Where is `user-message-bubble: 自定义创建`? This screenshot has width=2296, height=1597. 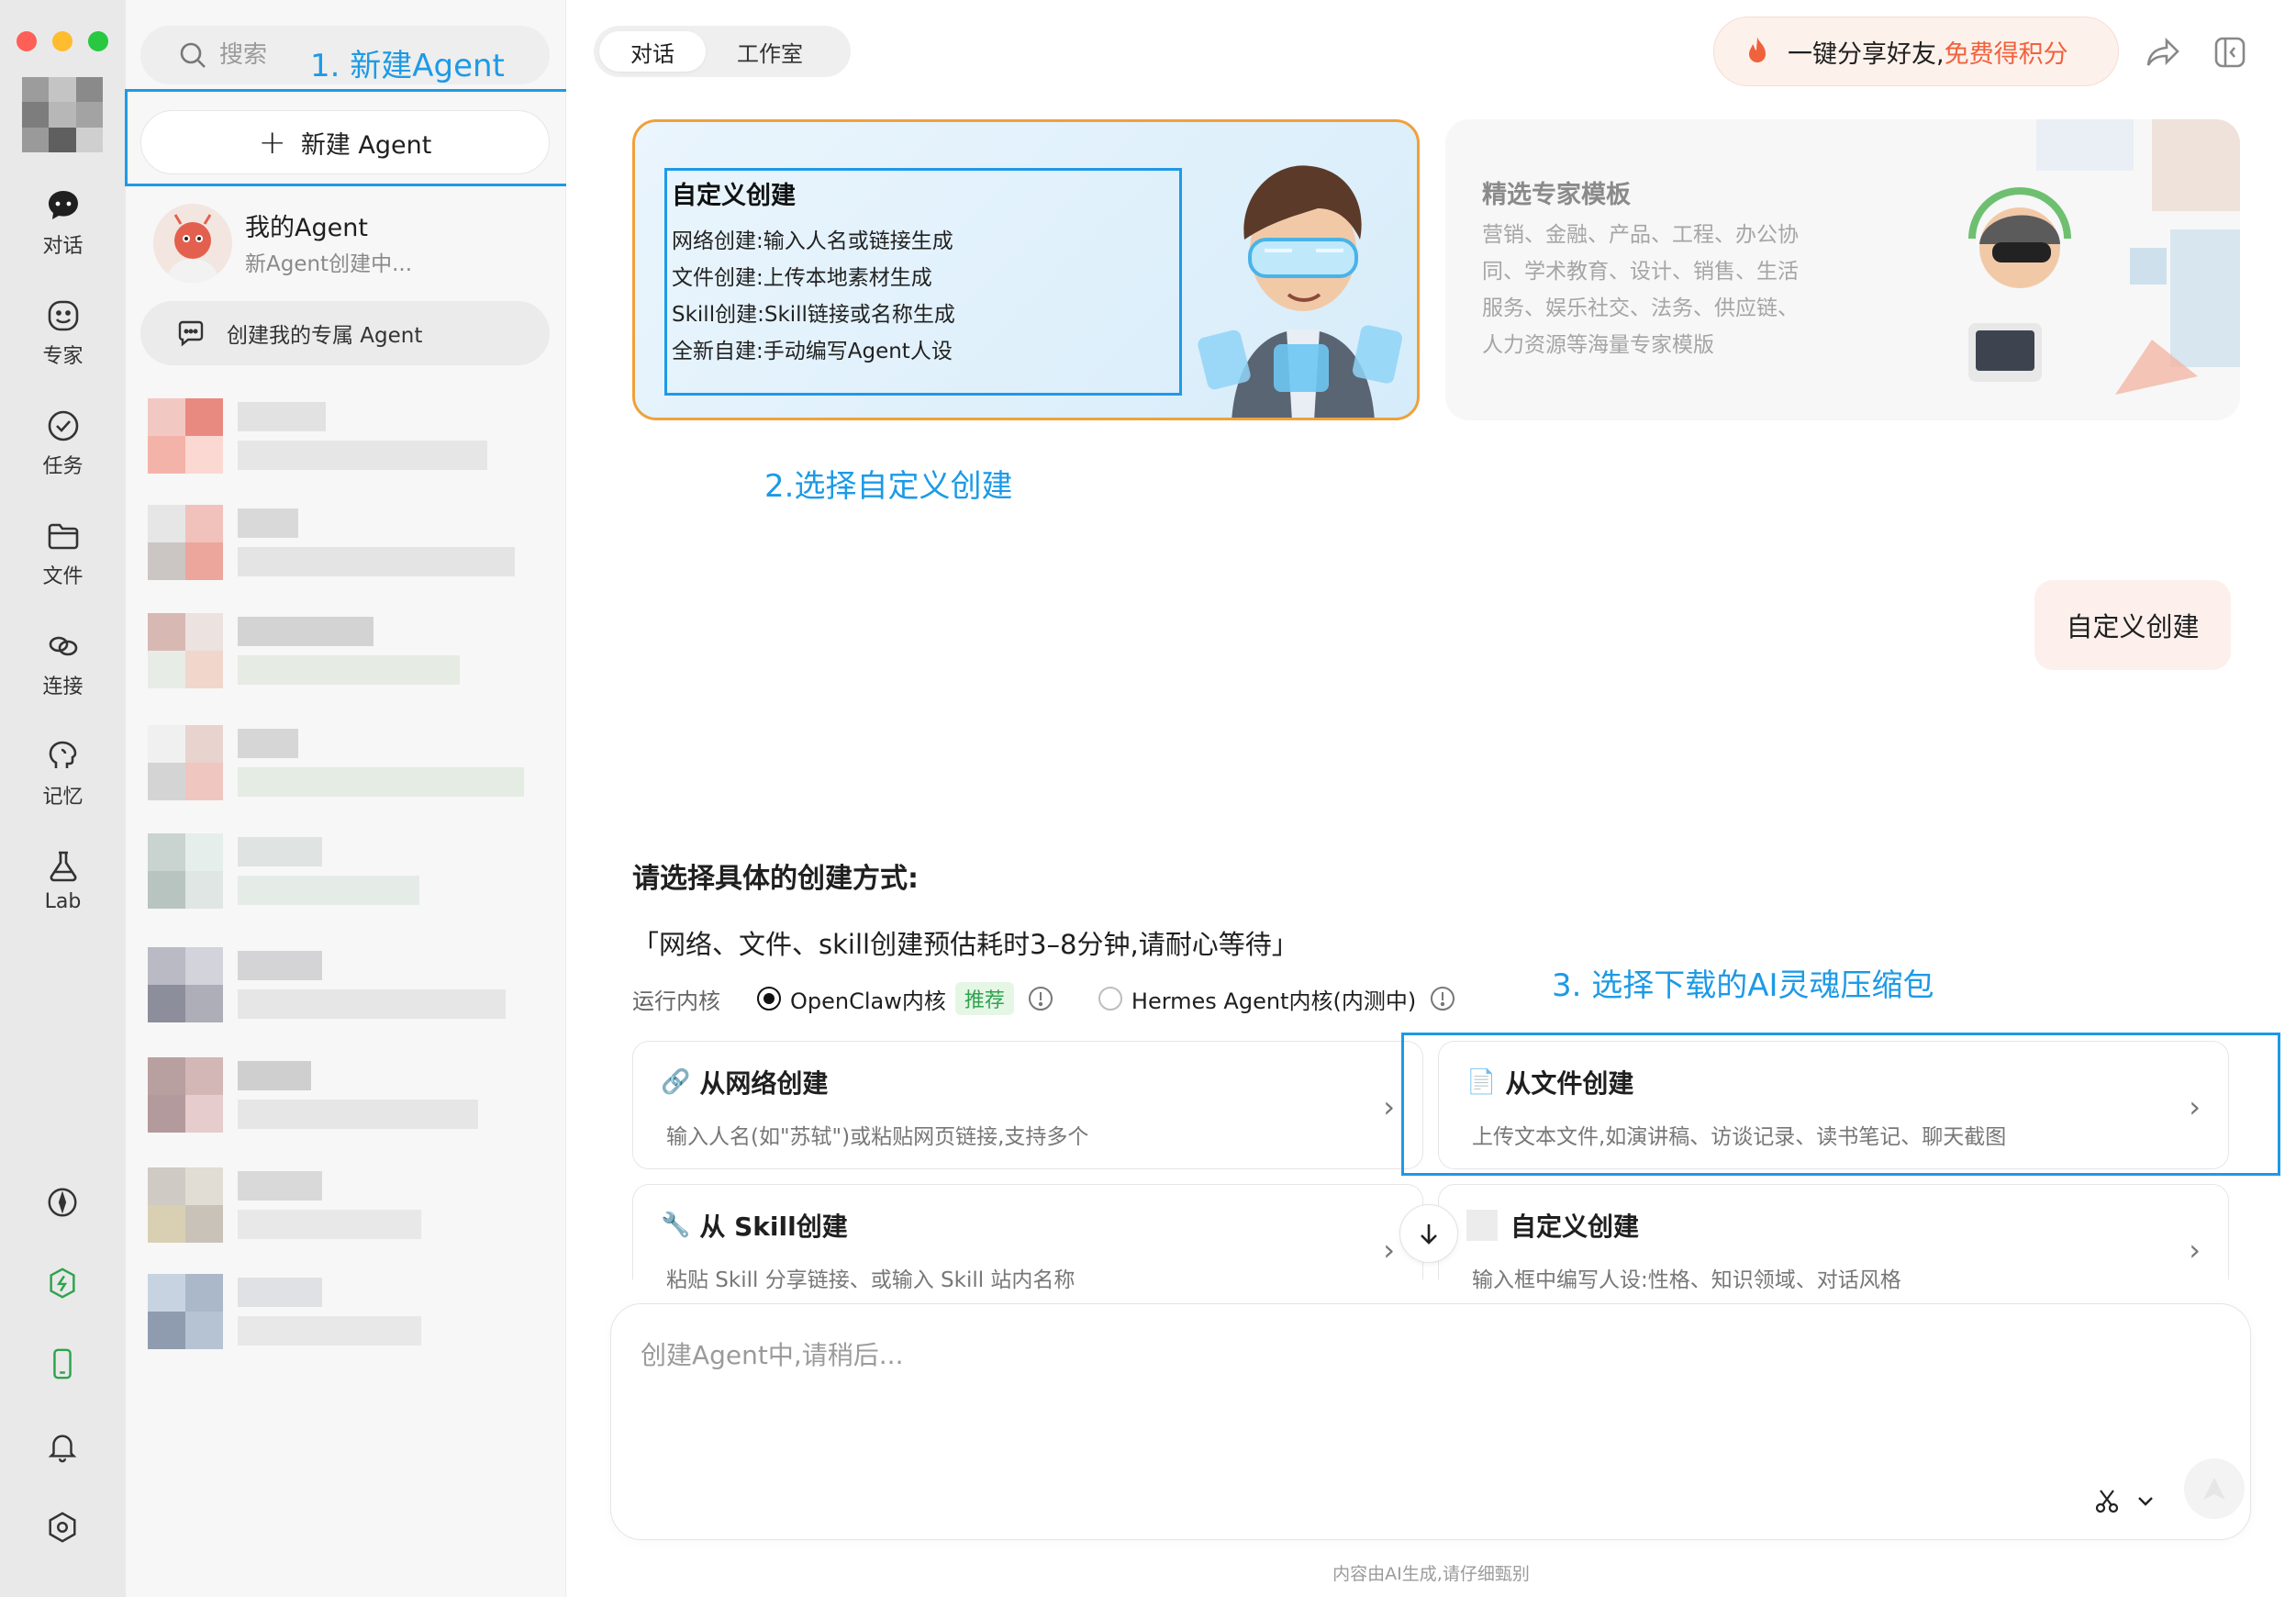
user-message-bubble: 自定义创建 is located at coordinates (2132, 625).